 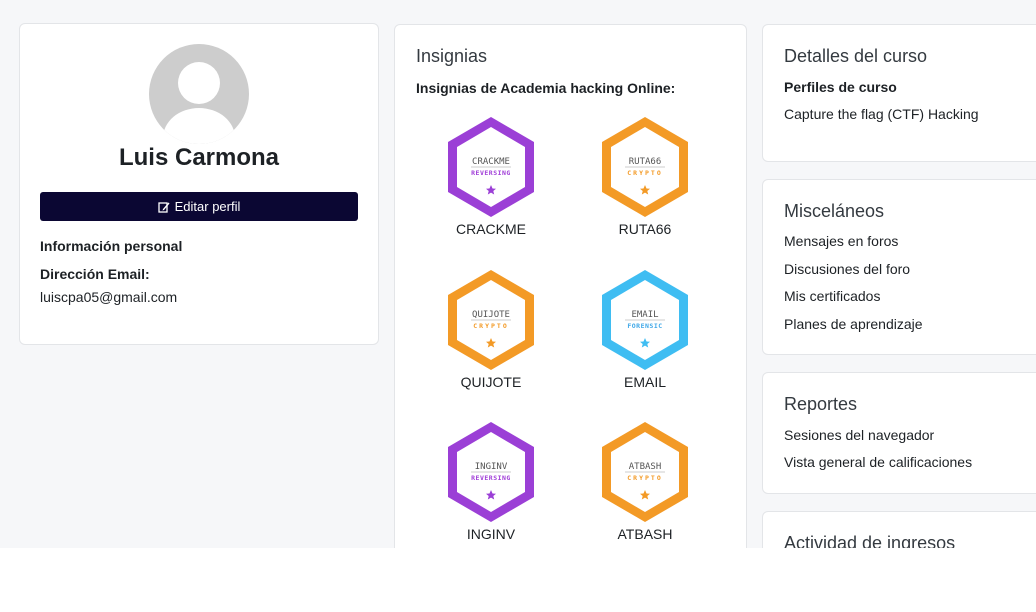 What do you see at coordinates (859, 435) in the screenshot?
I see `browser-sessions-link: Sesiones del navegador` at bounding box center [859, 435].